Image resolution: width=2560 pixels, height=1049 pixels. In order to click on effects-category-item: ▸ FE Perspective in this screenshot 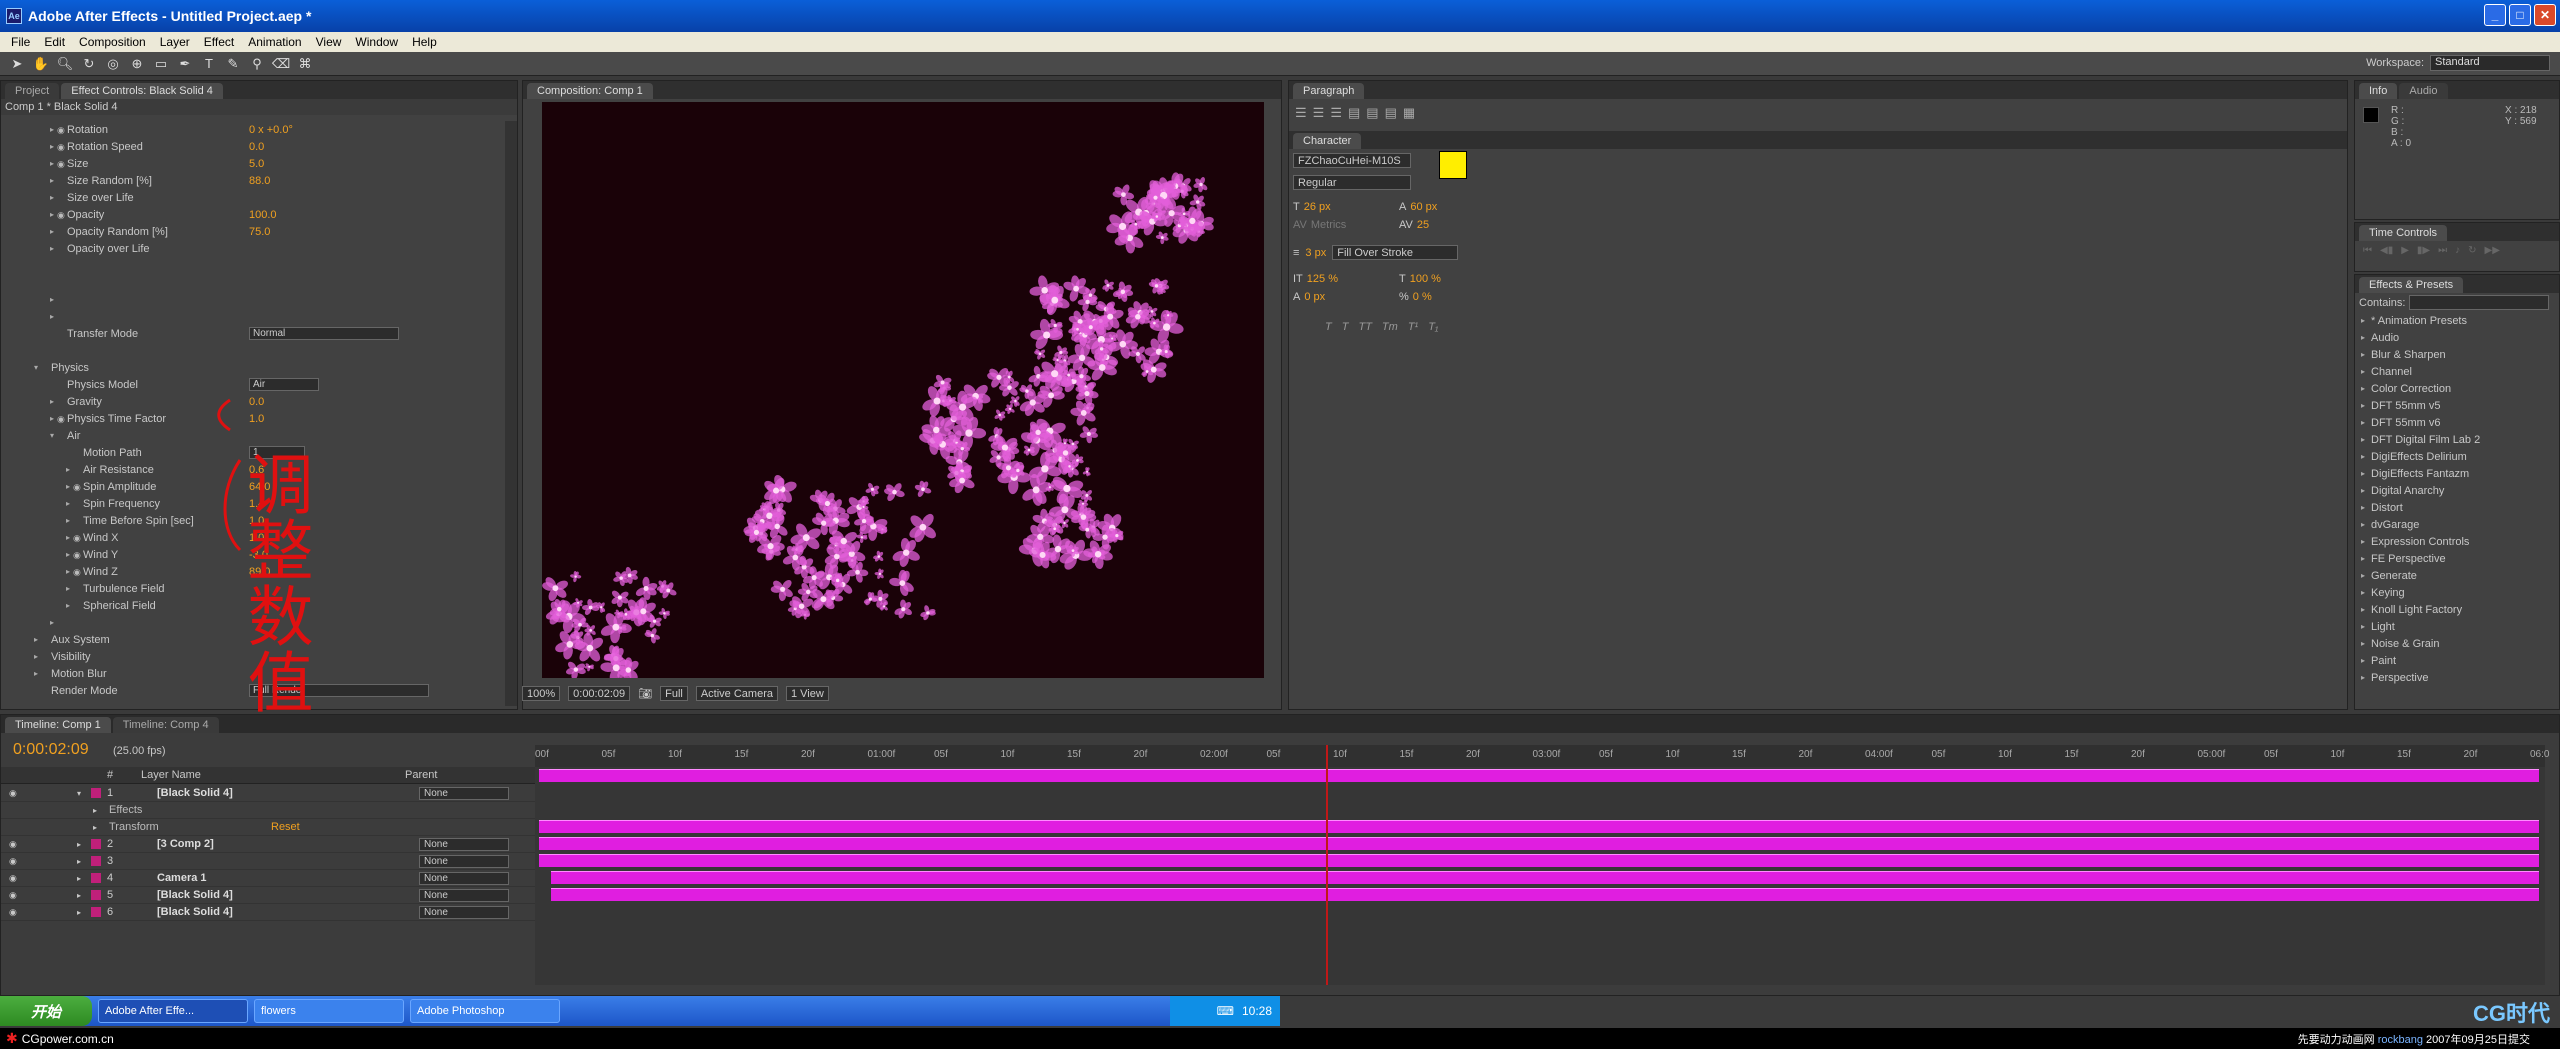, I will do `click(2457, 558)`.